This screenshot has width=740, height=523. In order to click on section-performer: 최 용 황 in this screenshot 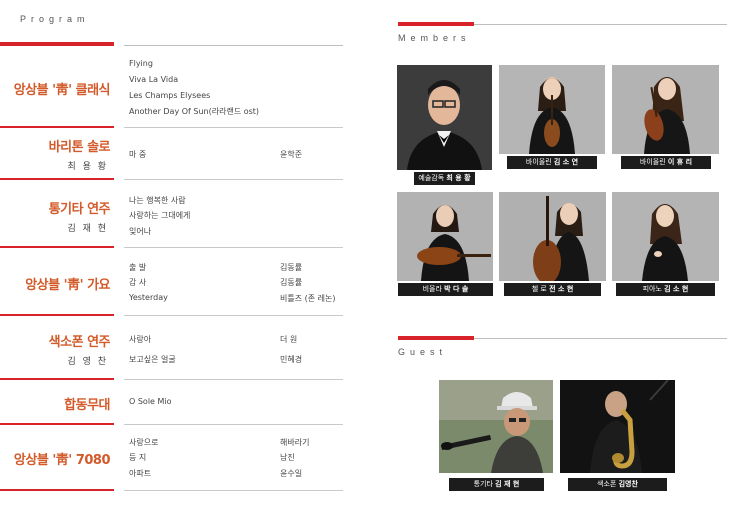, I will do `click(87, 167)`.